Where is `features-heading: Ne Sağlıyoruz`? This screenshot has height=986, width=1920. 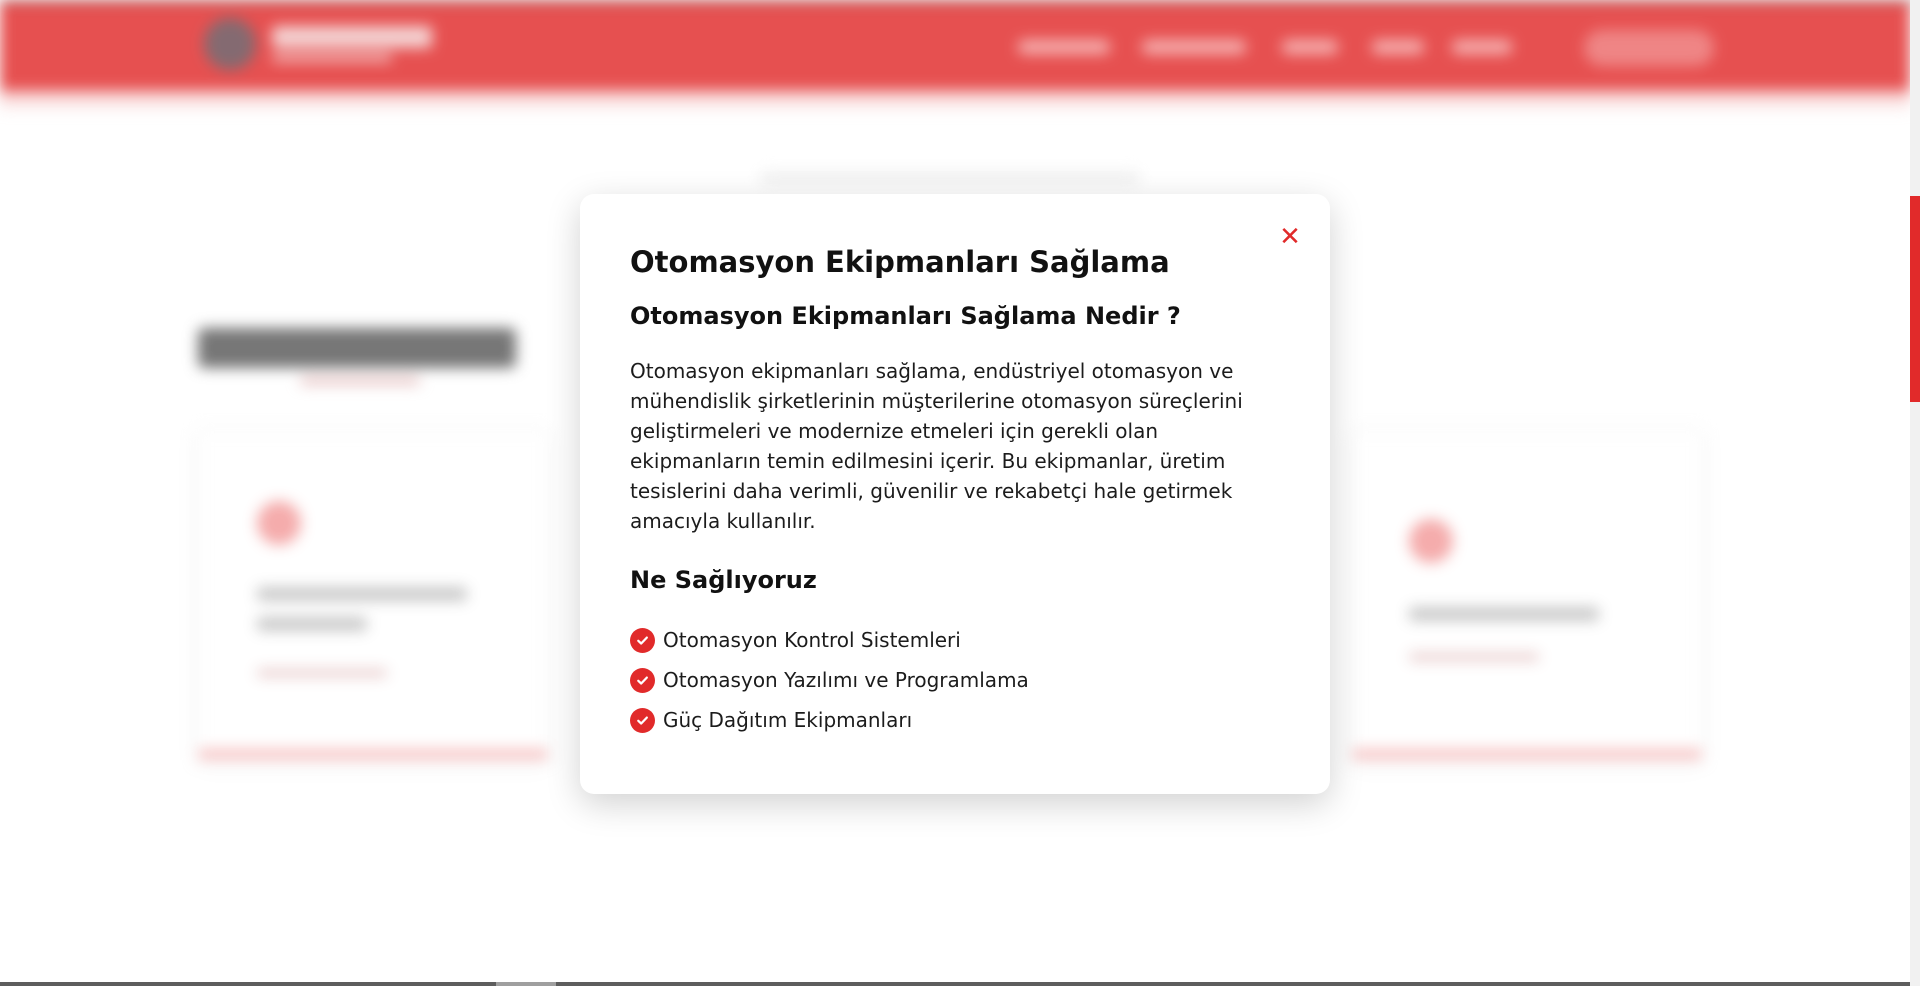 features-heading: Ne Sağlıyoruz is located at coordinates (723, 580).